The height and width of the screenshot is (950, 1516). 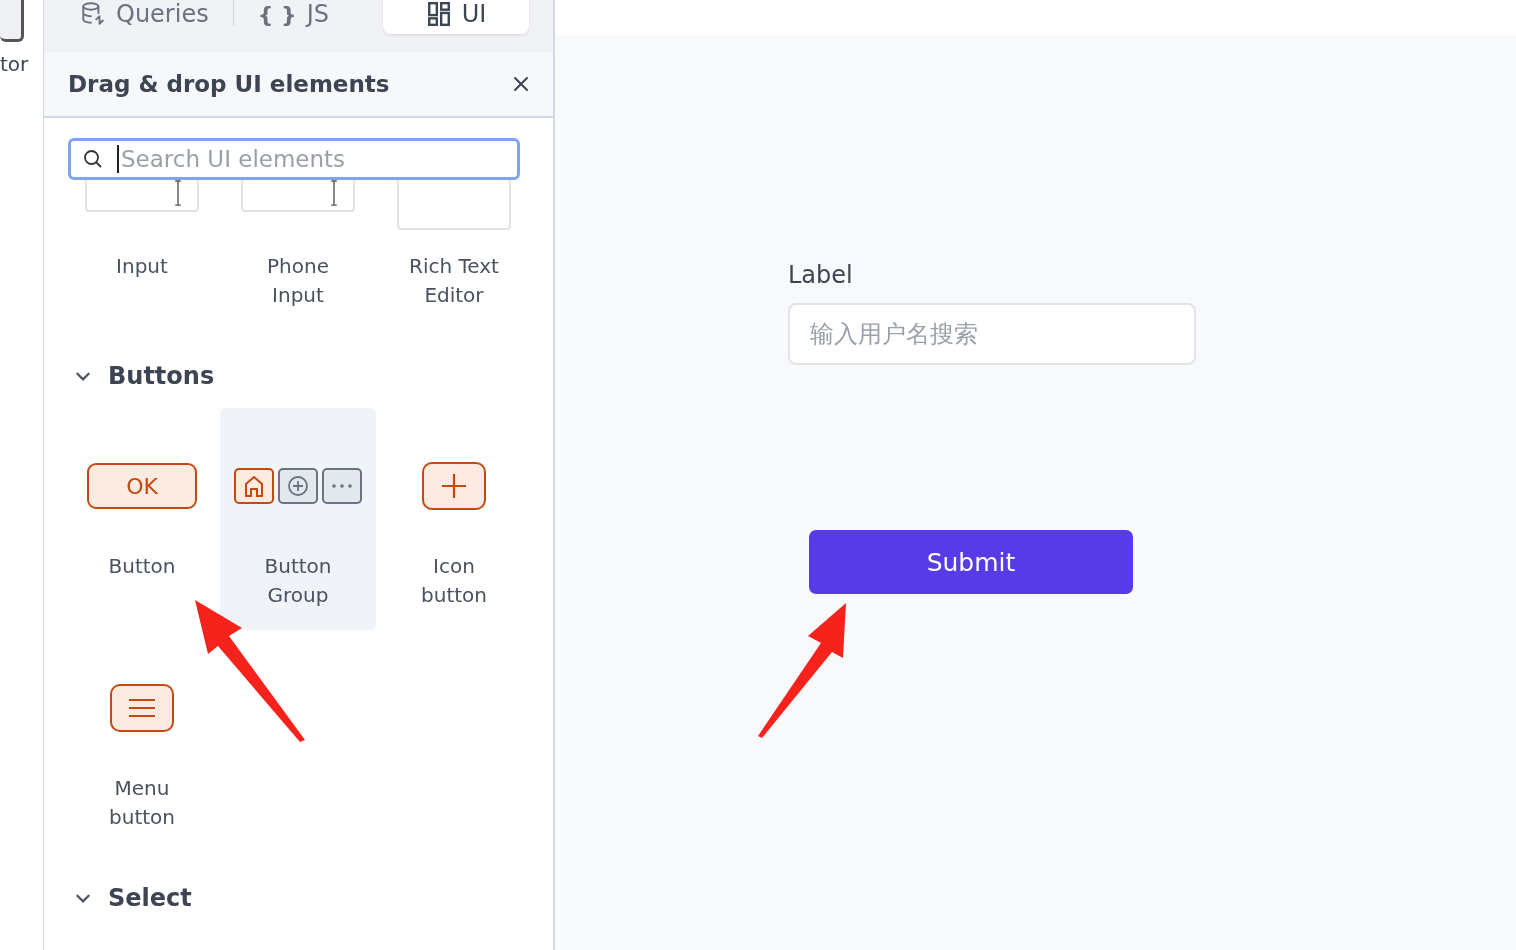 What do you see at coordinates (455, 17) in the screenshot?
I see `tab: UI` at bounding box center [455, 17].